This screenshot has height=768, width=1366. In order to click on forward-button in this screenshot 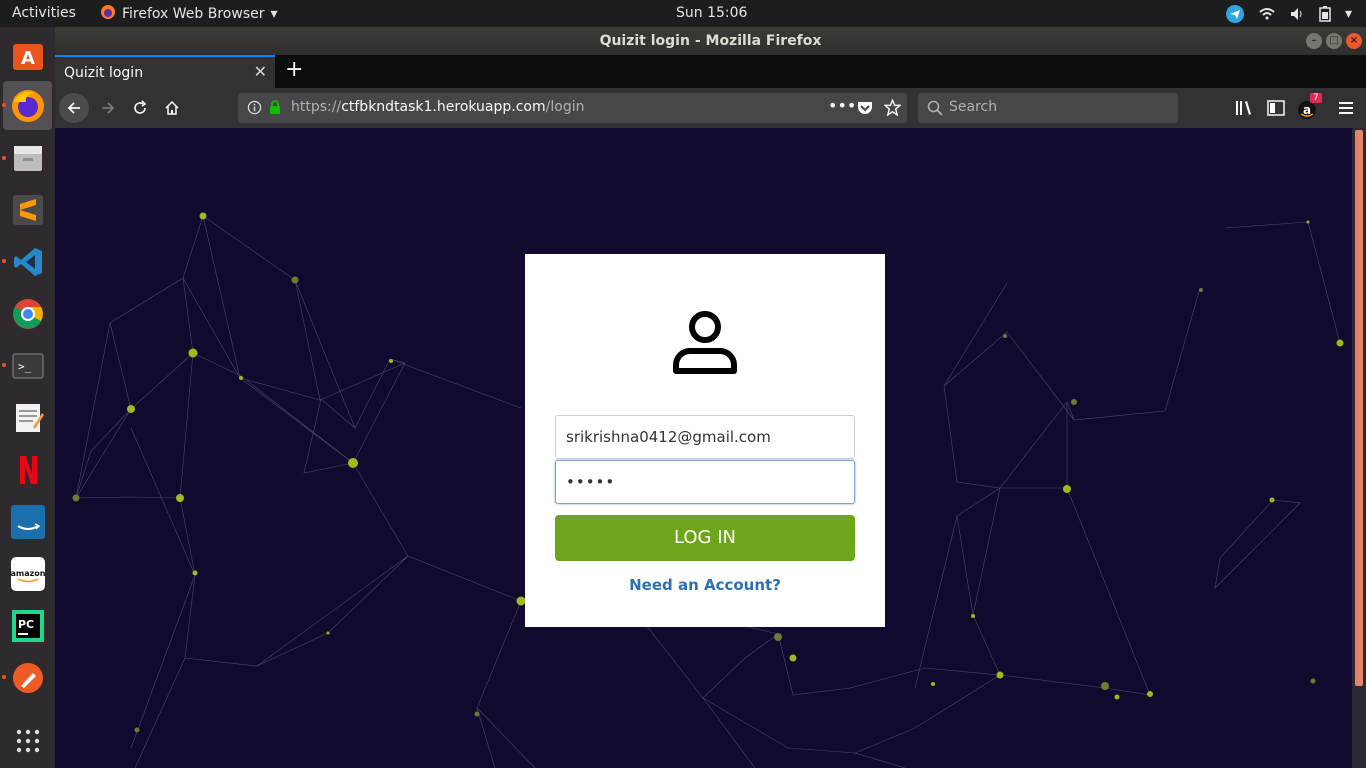, I will do `click(108, 108)`.